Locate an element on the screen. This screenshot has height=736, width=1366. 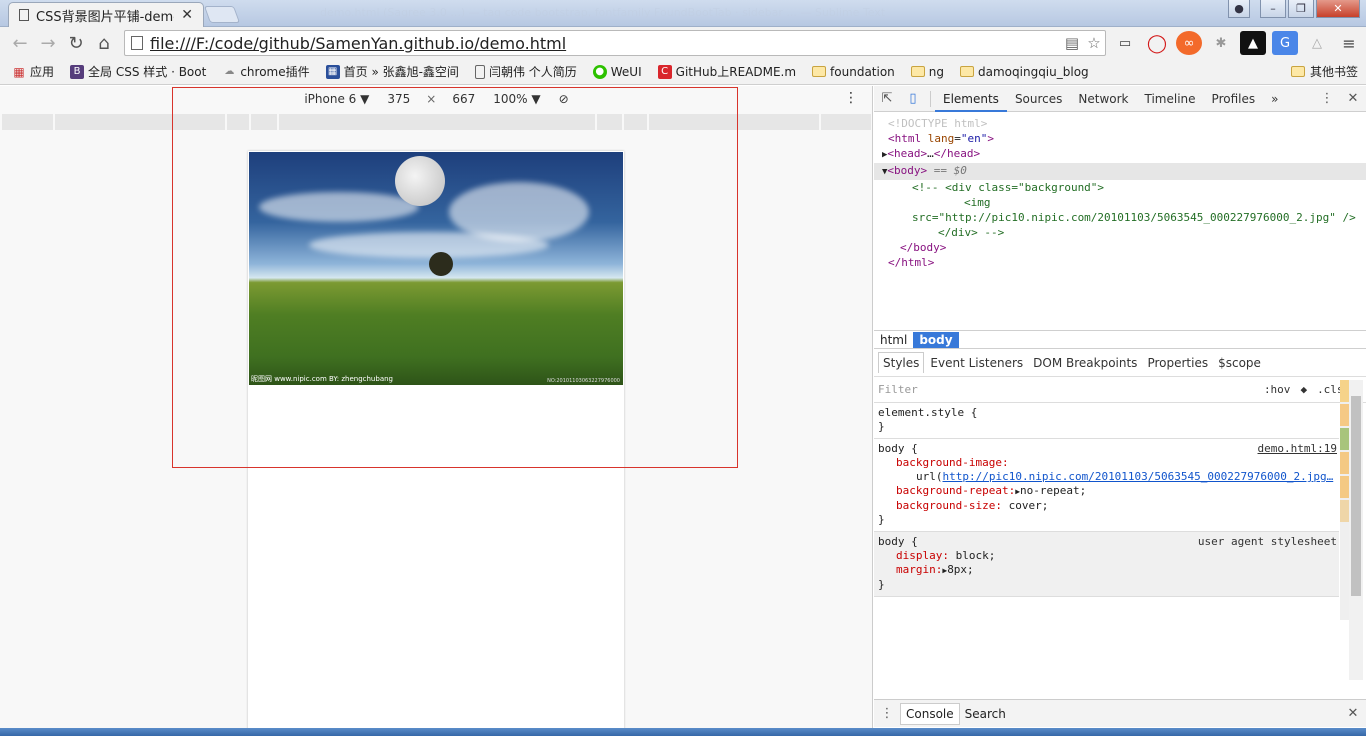
css-property: background-size: cover; is located at coordinates (1106, 506).